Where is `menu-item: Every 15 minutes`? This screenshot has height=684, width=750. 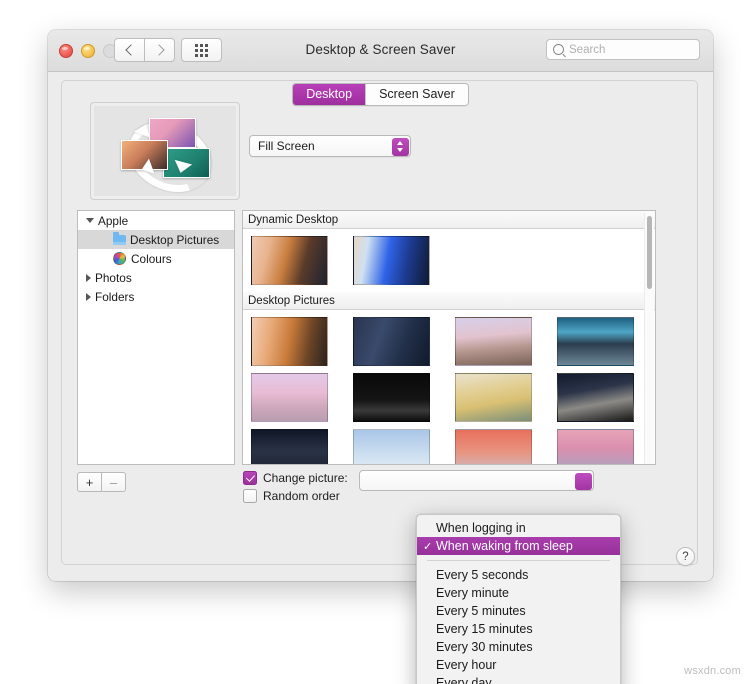 menu-item: Every 15 minutes is located at coordinates (518, 629).